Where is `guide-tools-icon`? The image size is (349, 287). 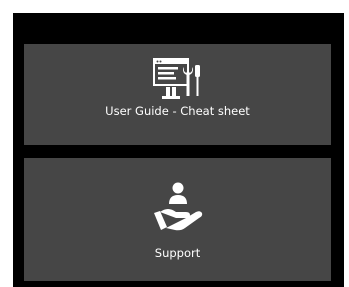 guide-tools-icon is located at coordinates (176, 78).